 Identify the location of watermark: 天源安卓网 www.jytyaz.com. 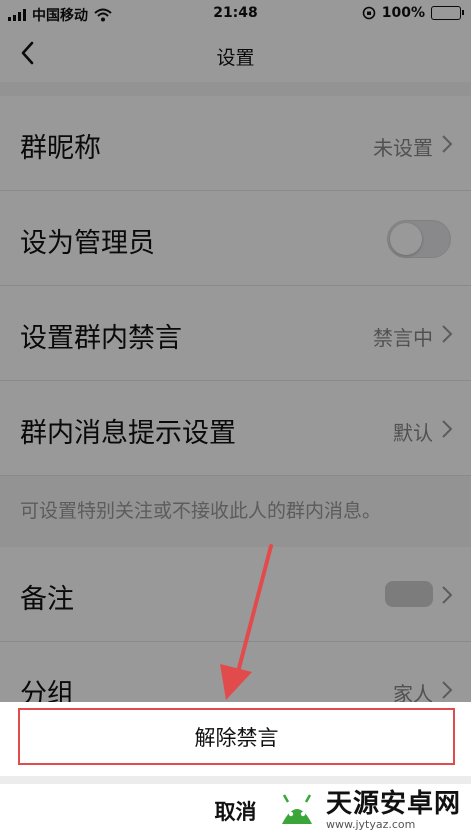
(367, 810).